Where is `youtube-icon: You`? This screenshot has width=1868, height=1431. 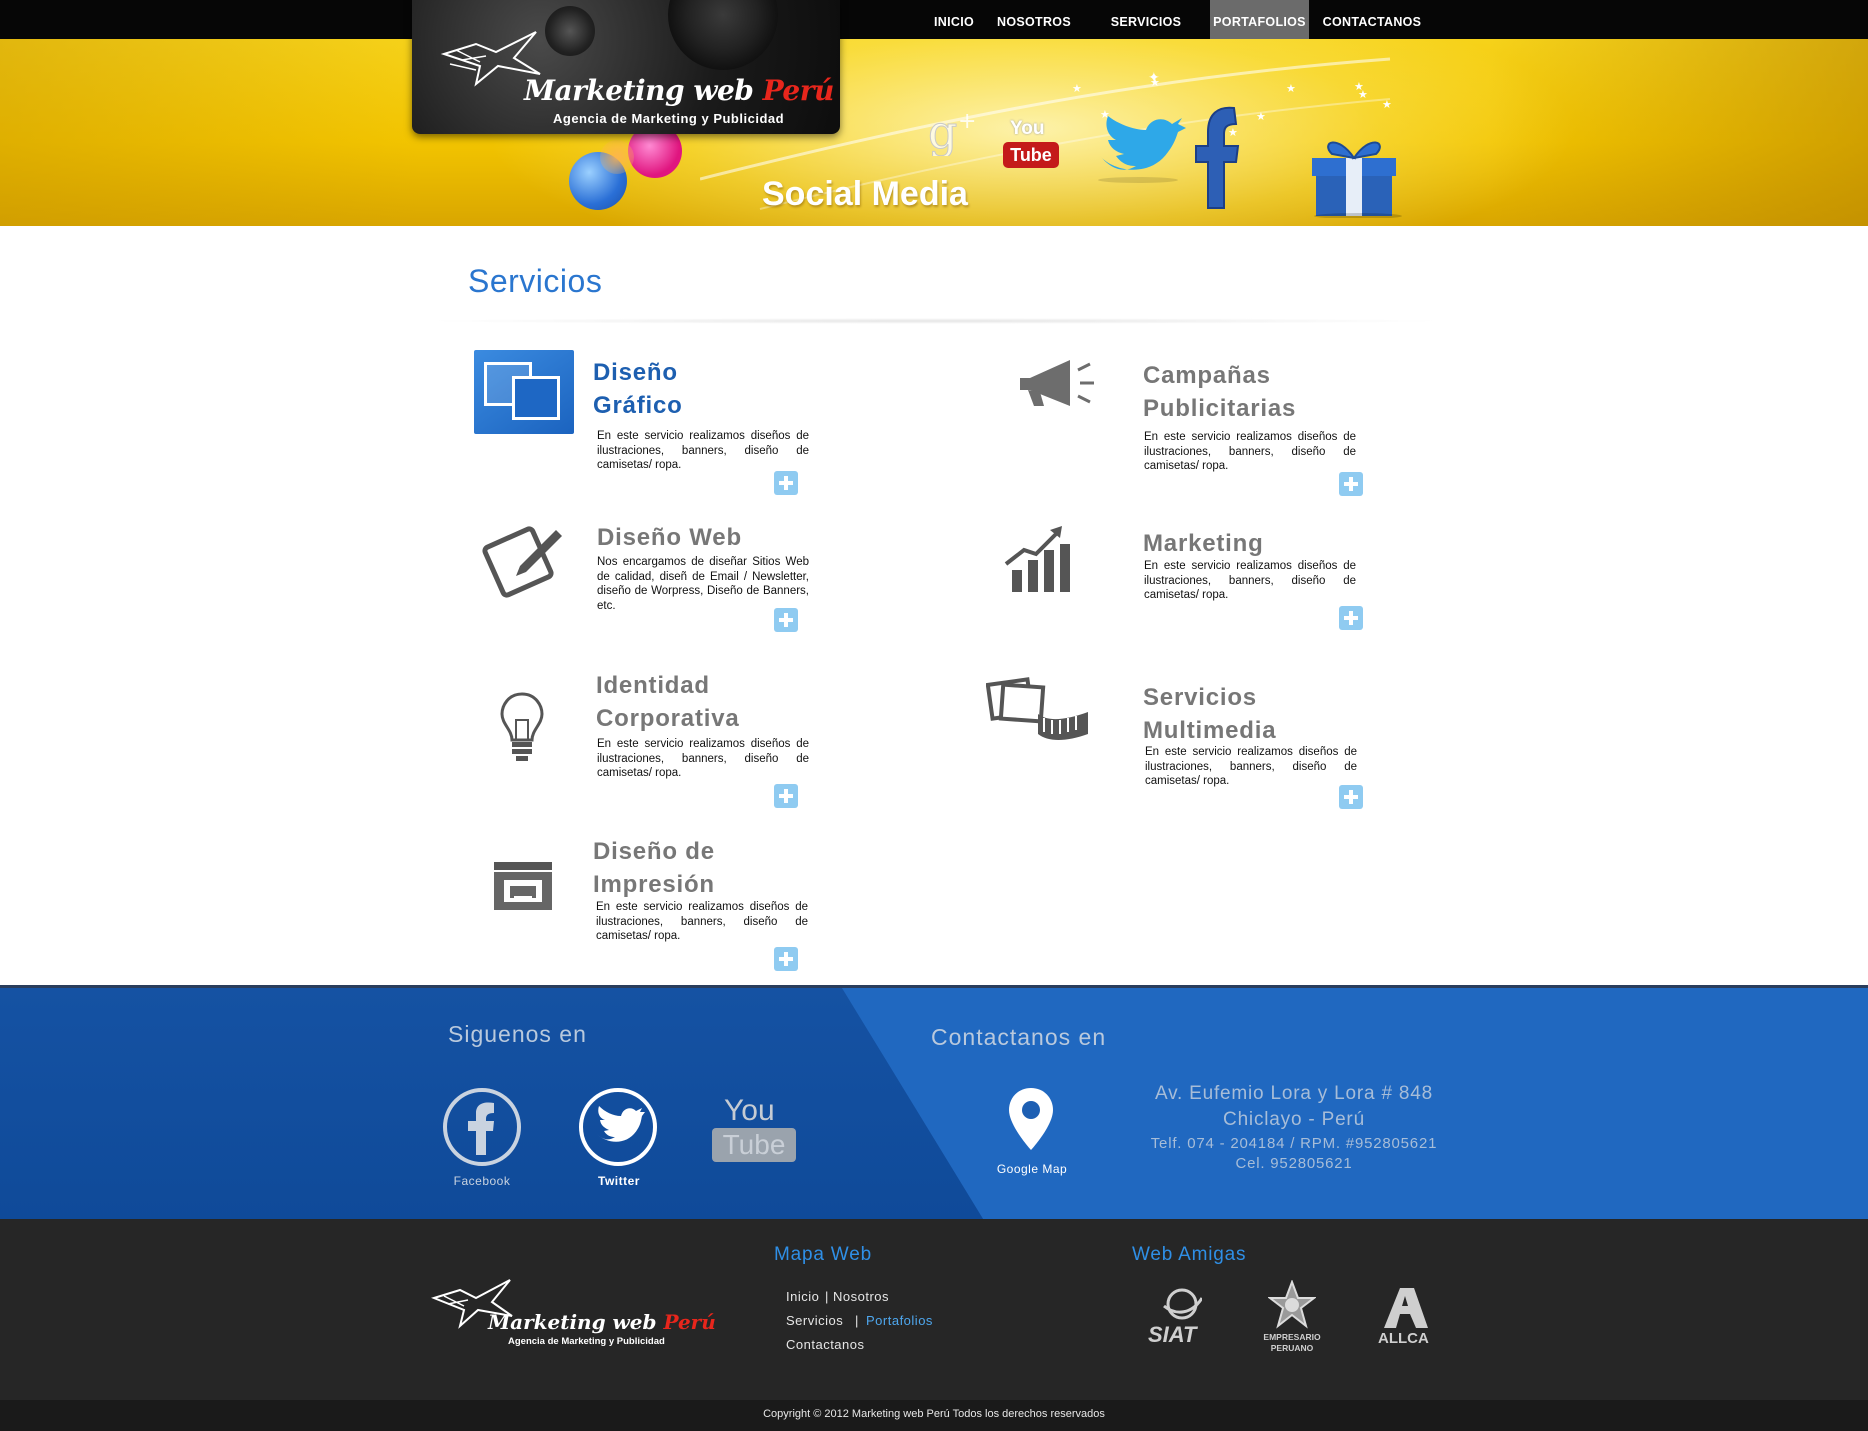
youtube-icon: You is located at coordinates (1027, 128).